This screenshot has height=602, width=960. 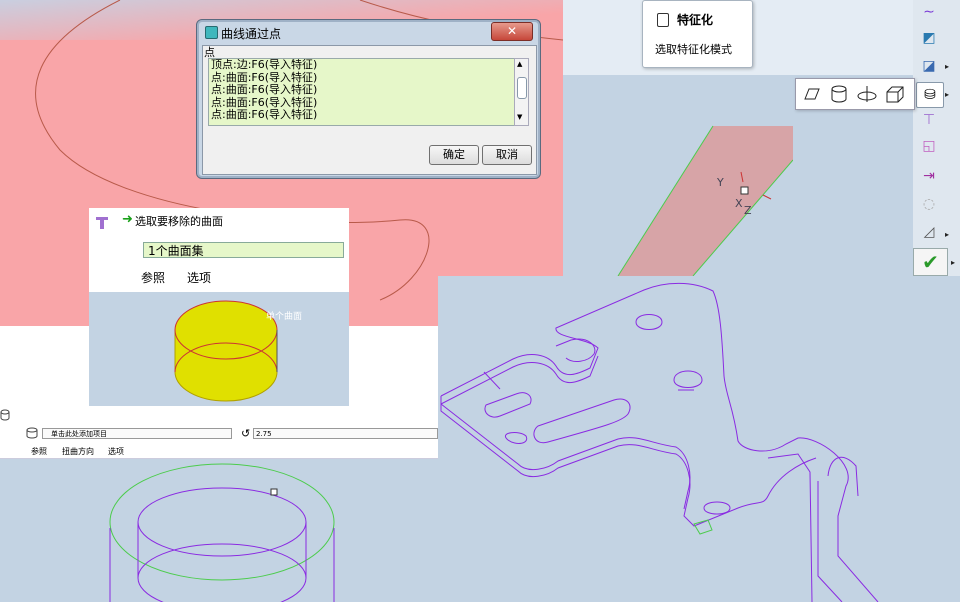 I want to click on cylinder-tool-icon: ⛁, so click(x=930, y=95).